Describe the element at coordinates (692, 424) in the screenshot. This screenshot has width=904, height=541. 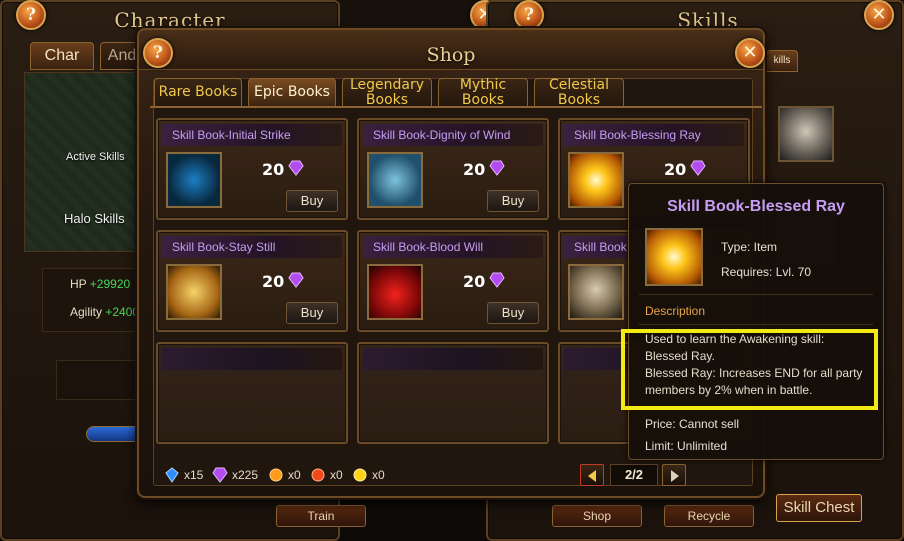
I see `tooltip-price: Price: Cannot sell` at that location.